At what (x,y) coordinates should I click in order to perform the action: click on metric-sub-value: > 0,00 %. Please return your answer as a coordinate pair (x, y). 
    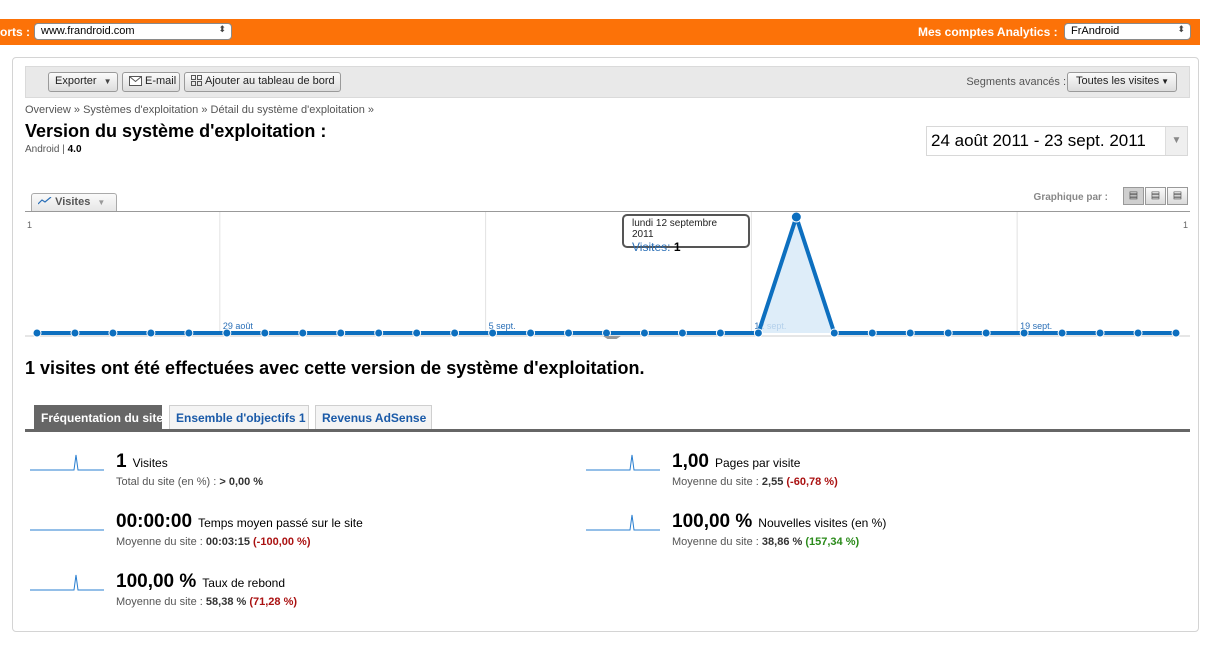
    Looking at the image, I should click on (241, 482).